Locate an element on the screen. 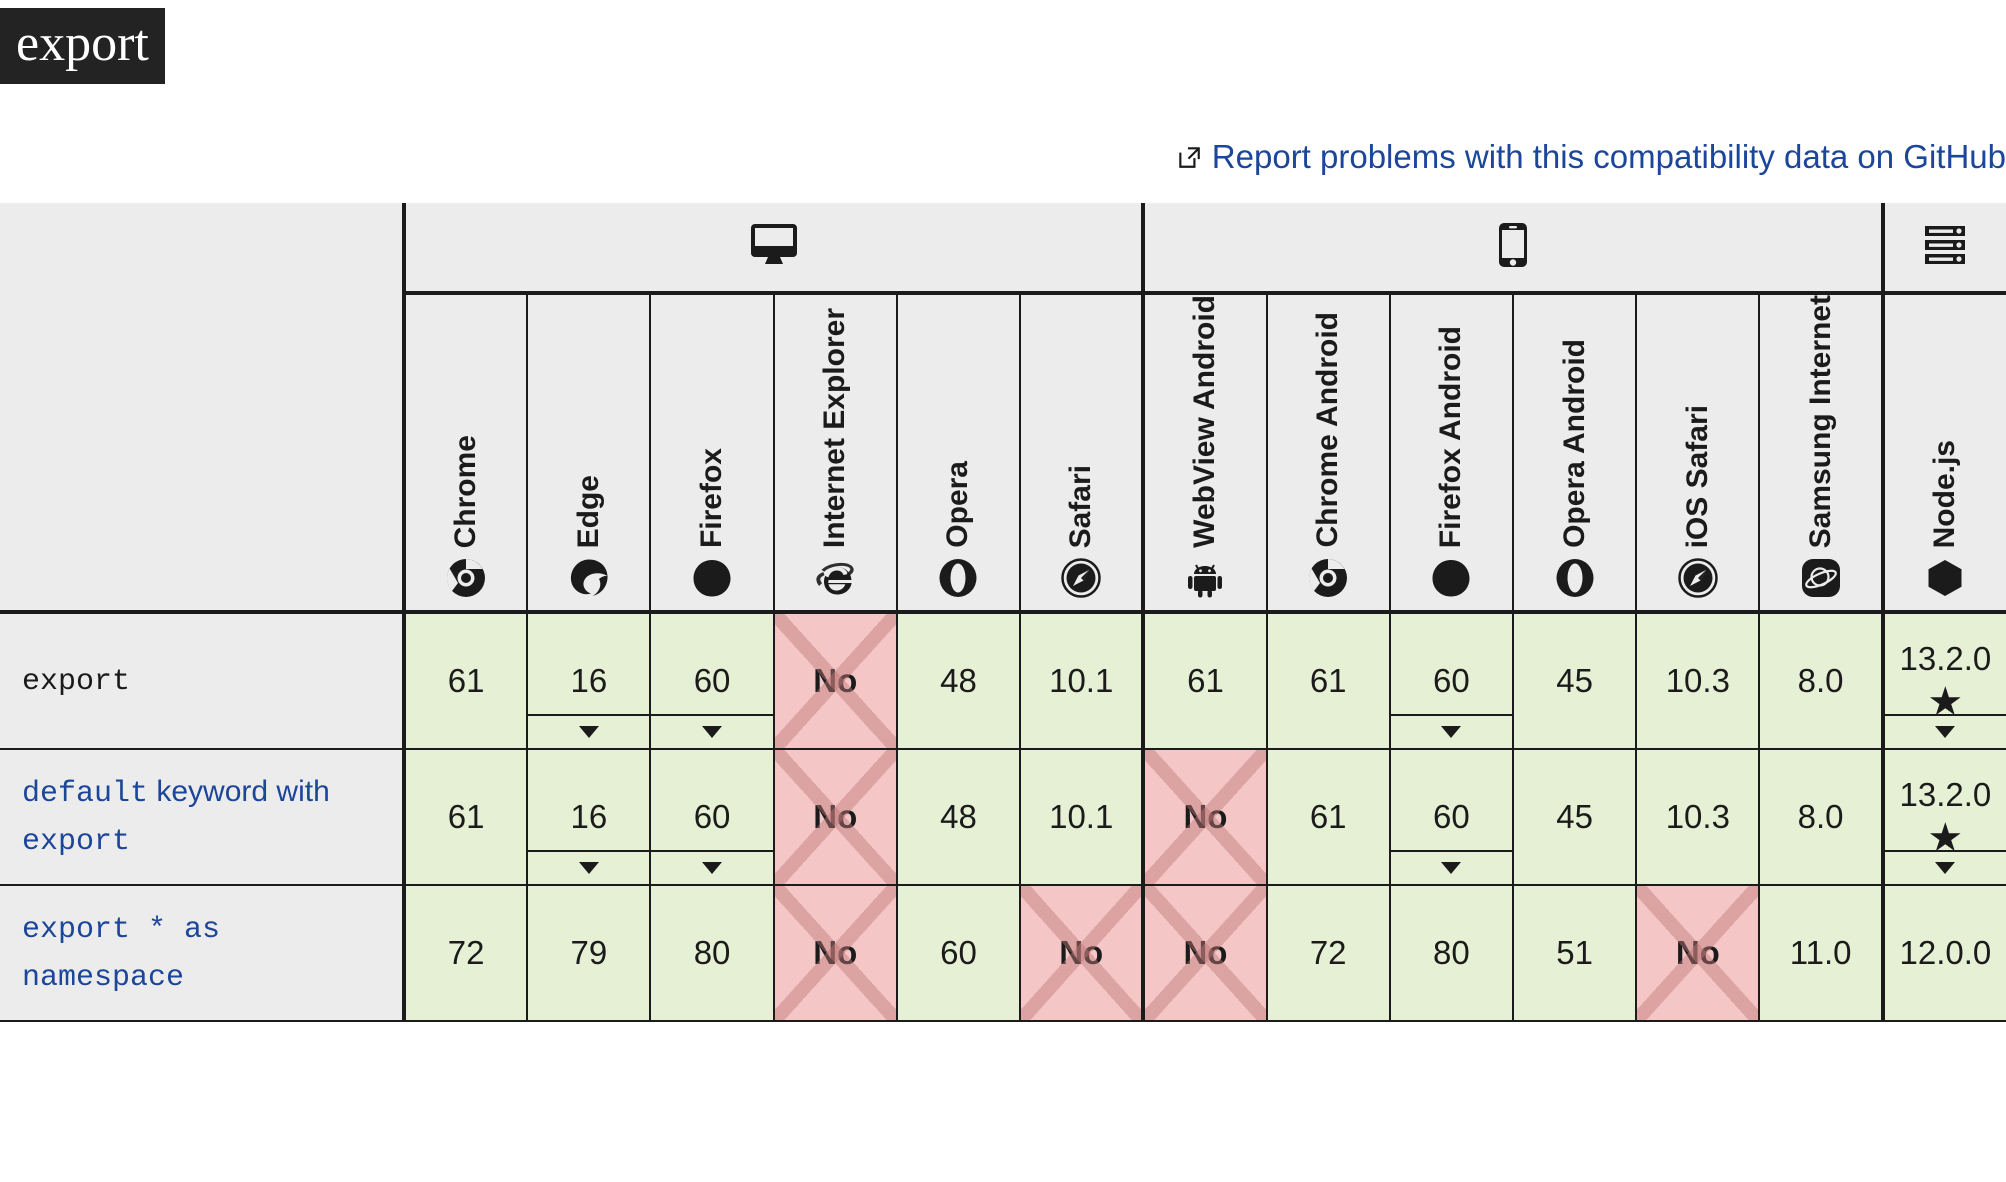 This screenshot has height=1182, width=2006. firefox-logo-icon is located at coordinates (712, 578).